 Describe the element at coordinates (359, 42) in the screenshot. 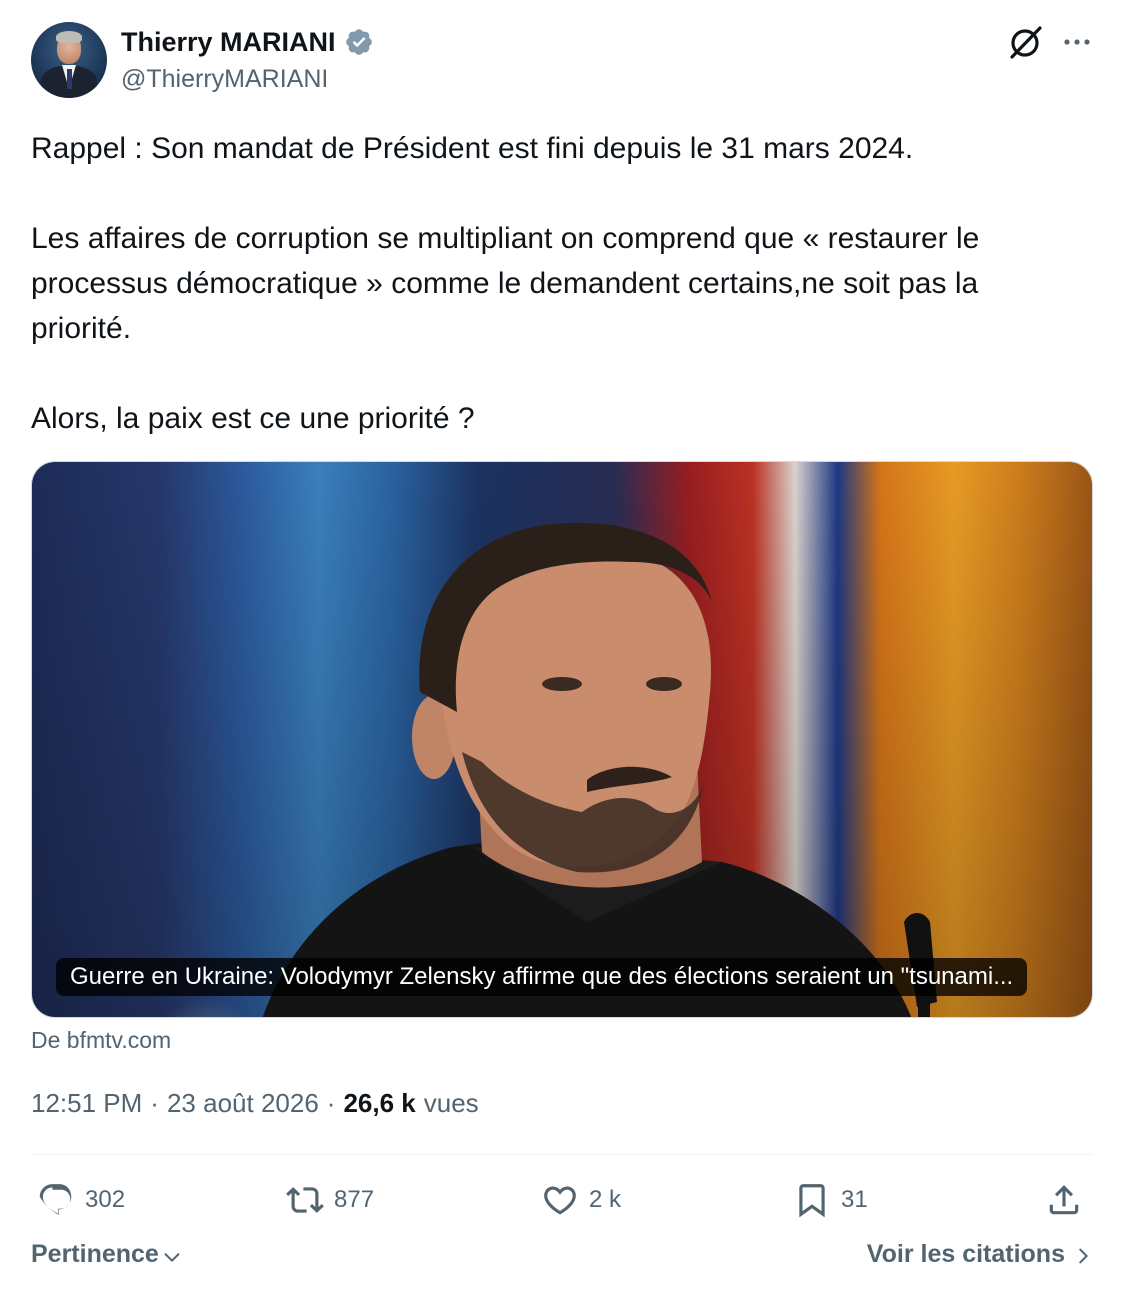

I see `verified-badge-icon` at that location.